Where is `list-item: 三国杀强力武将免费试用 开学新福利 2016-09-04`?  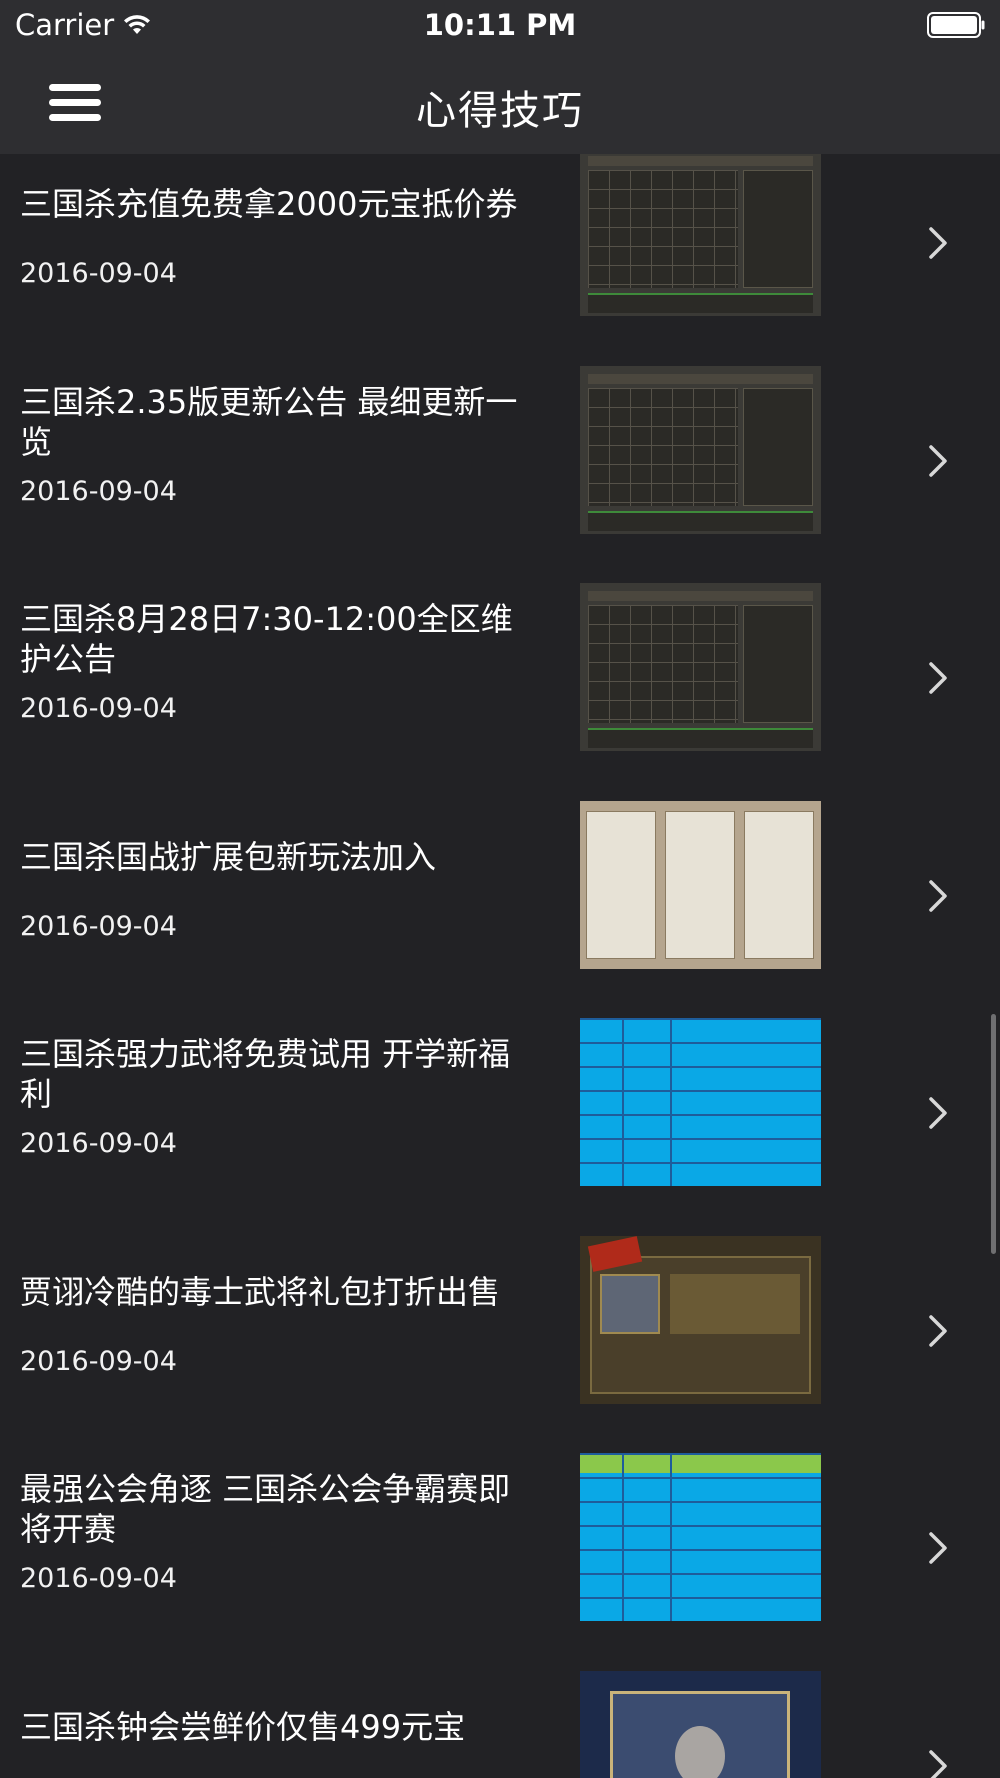
list-item: 三国杀强力武将免费试用 开学新福利 2016-09-04 is located at coordinates (500, 1073).